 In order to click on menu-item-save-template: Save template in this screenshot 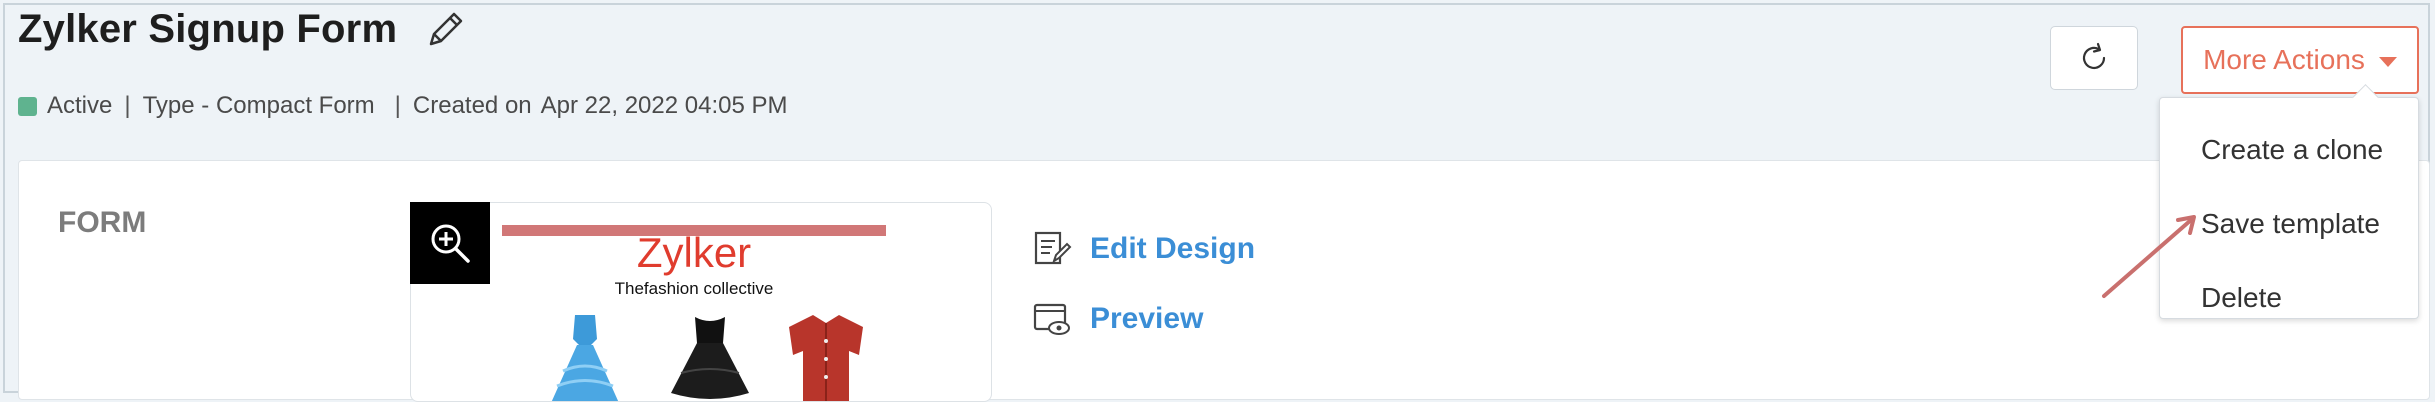, I will do `click(2290, 224)`.